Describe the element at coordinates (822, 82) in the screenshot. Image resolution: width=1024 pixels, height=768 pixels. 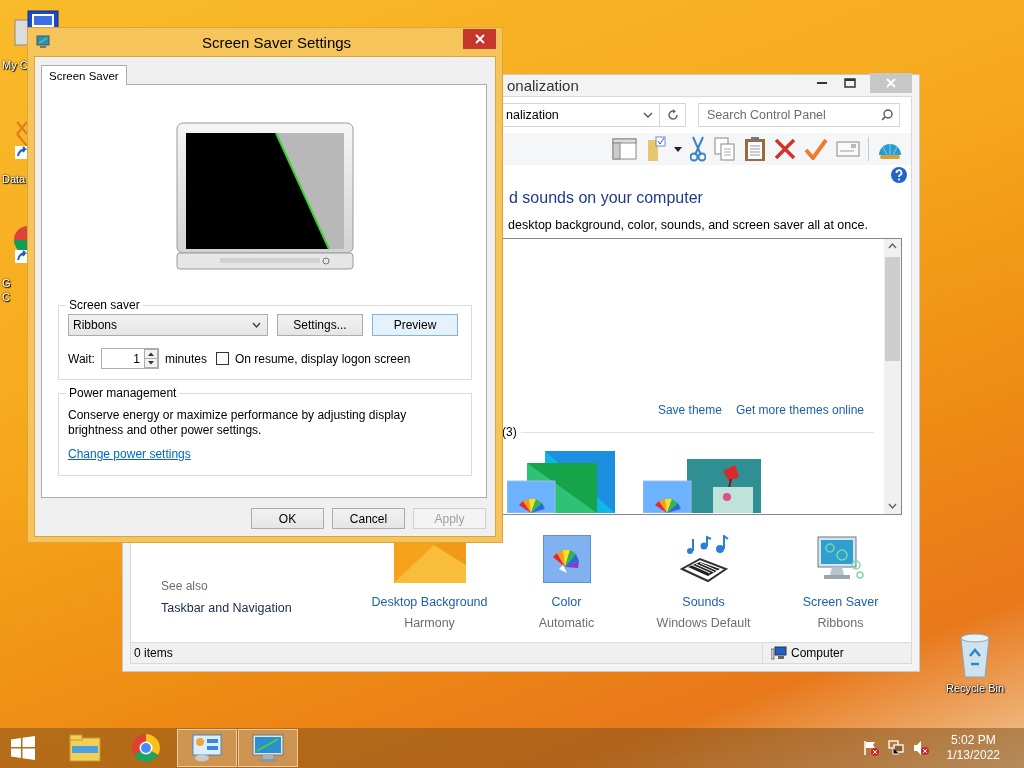
I see `minimize-icon` at that location.